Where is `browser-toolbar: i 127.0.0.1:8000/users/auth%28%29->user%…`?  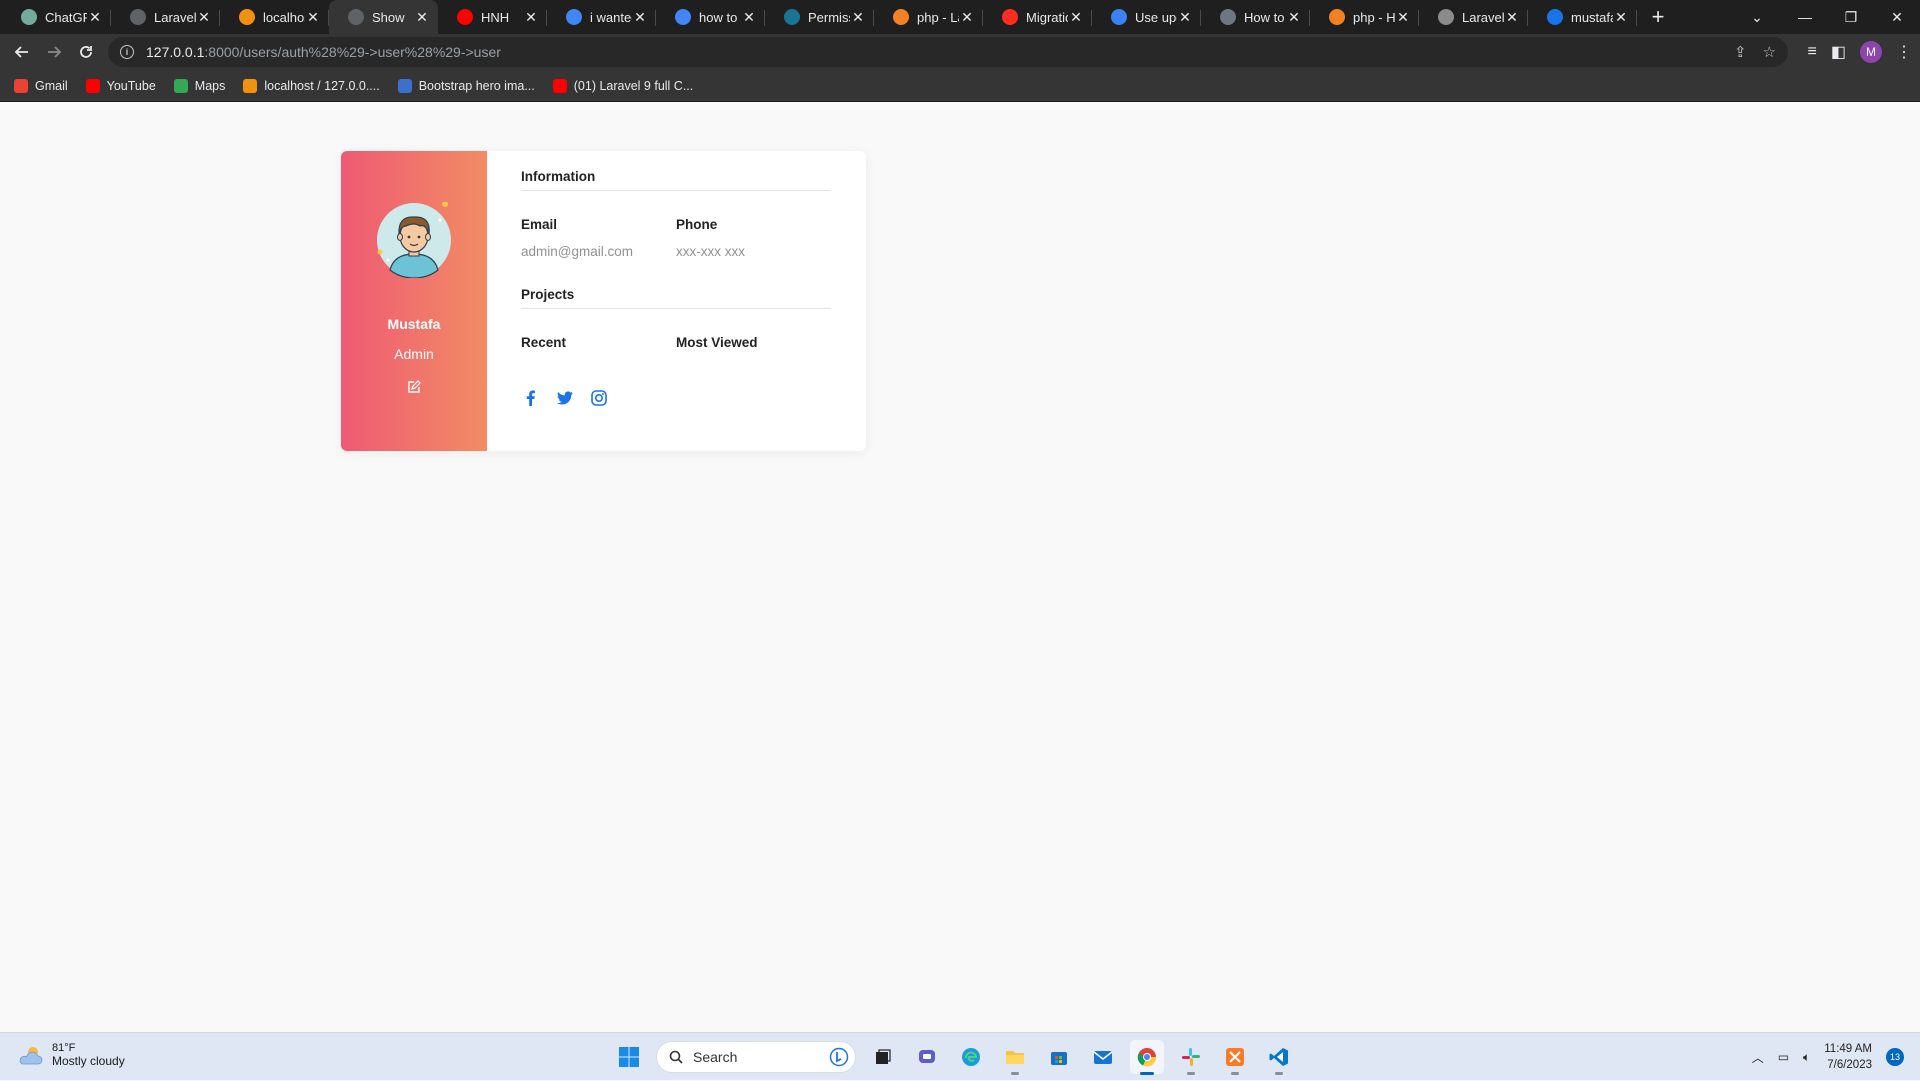 browser-toolbar: i 127.0.0.1:8000/users/auth%28%29->user%… is located at coordinates (960, 52).